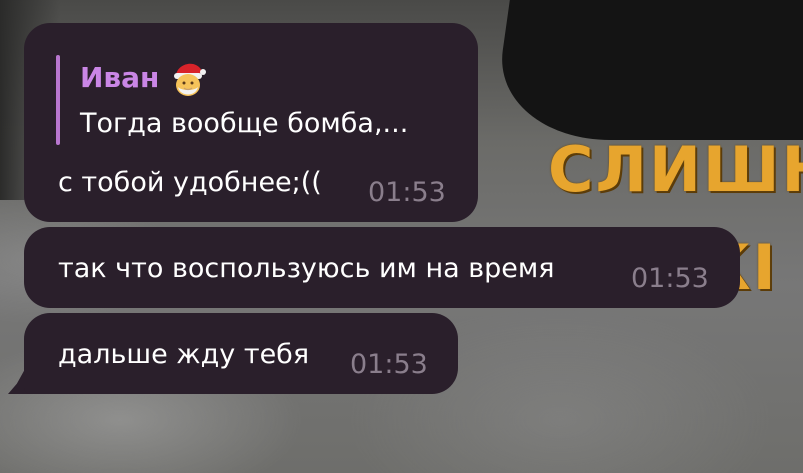 The height and width of the screenshot is (473, 803). Describe the element at coordinates (646, 70) in the screenshot. I see `background-dark-shape` at that location.